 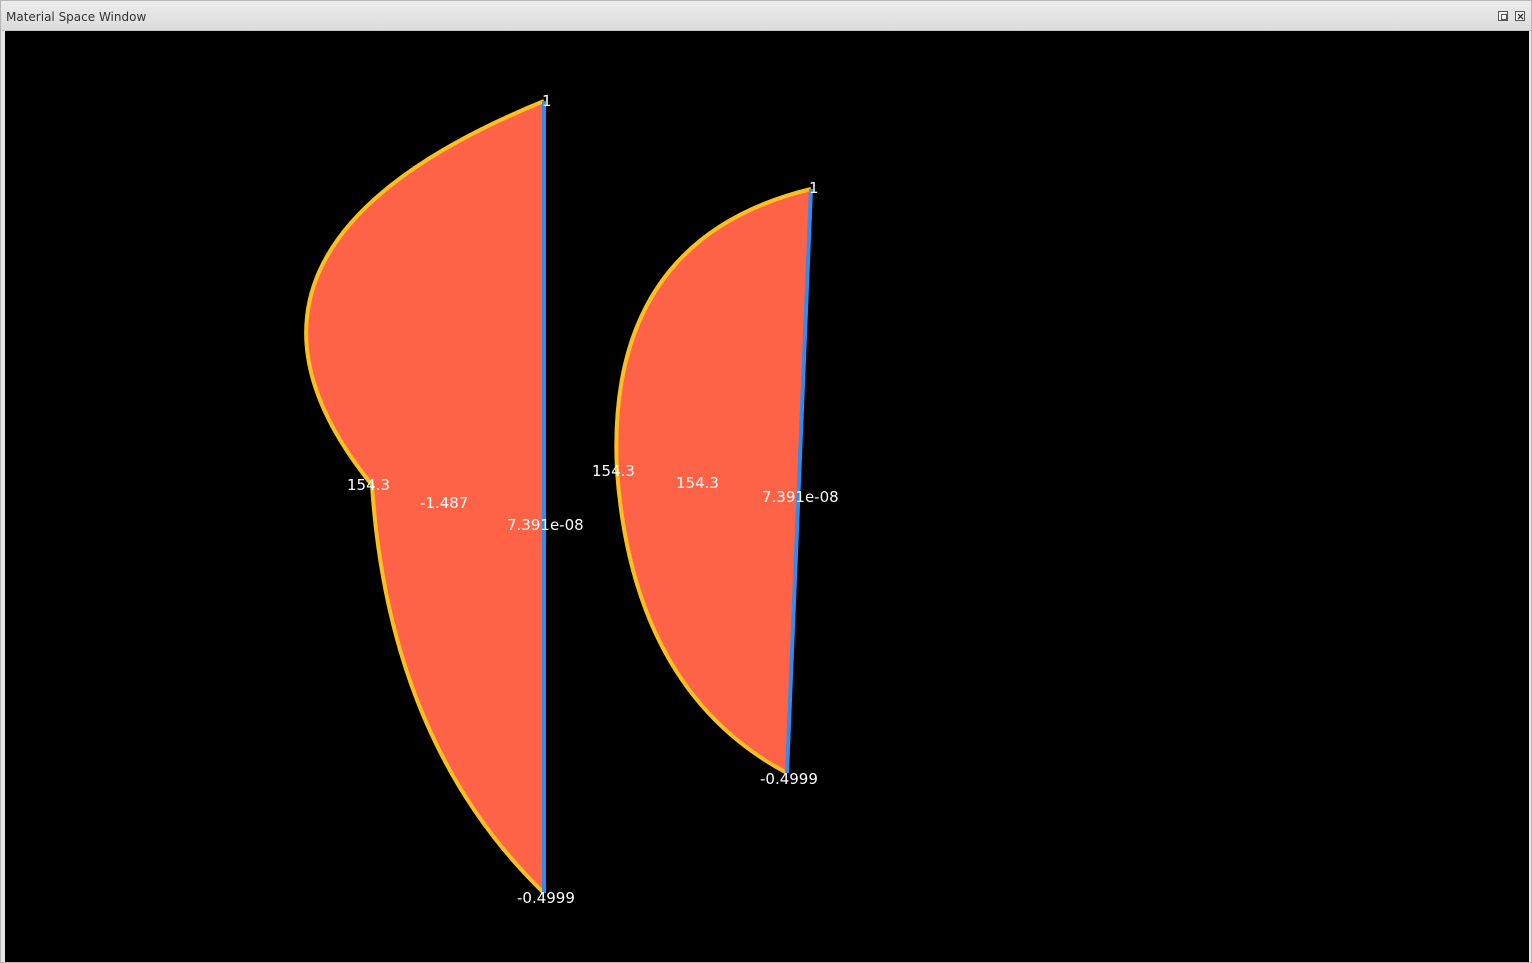 What do you see at coordinates (613, 471) in the screenshot?
I see `right-arc-mid-label: 154.3` at bounding box center [613, 471].